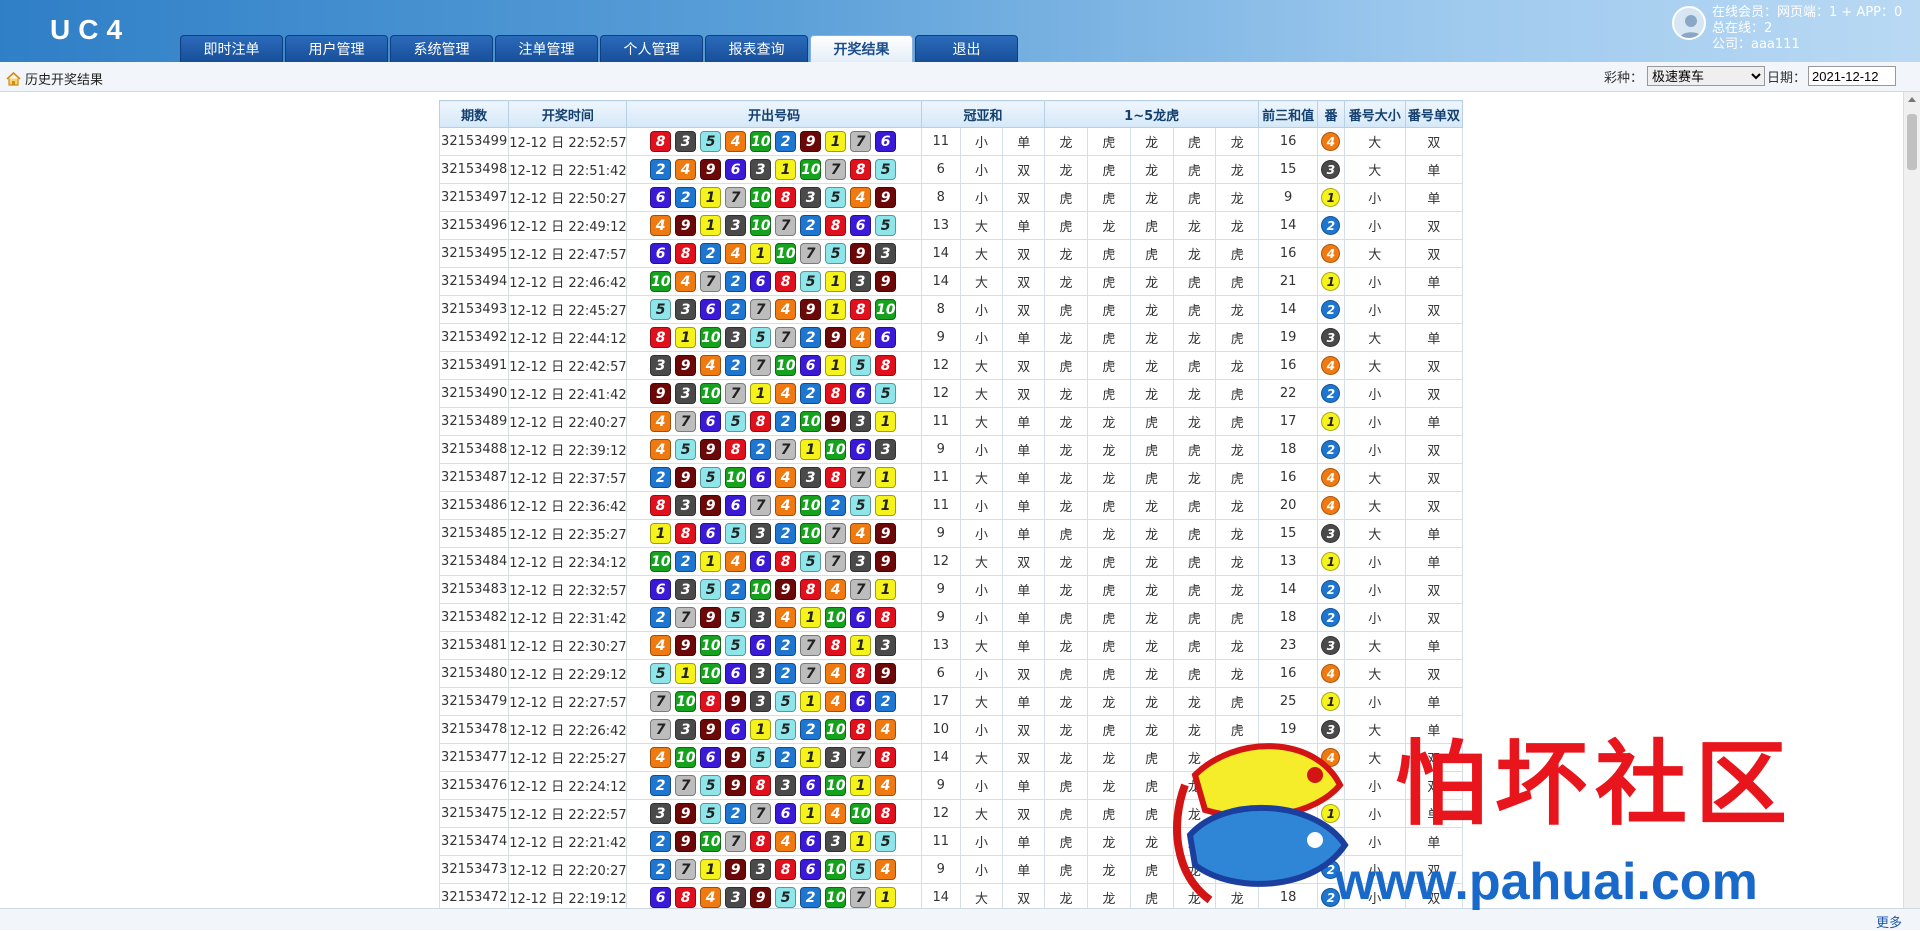  I want to click on top3-sum-cell: 14, so click(1288, 589).